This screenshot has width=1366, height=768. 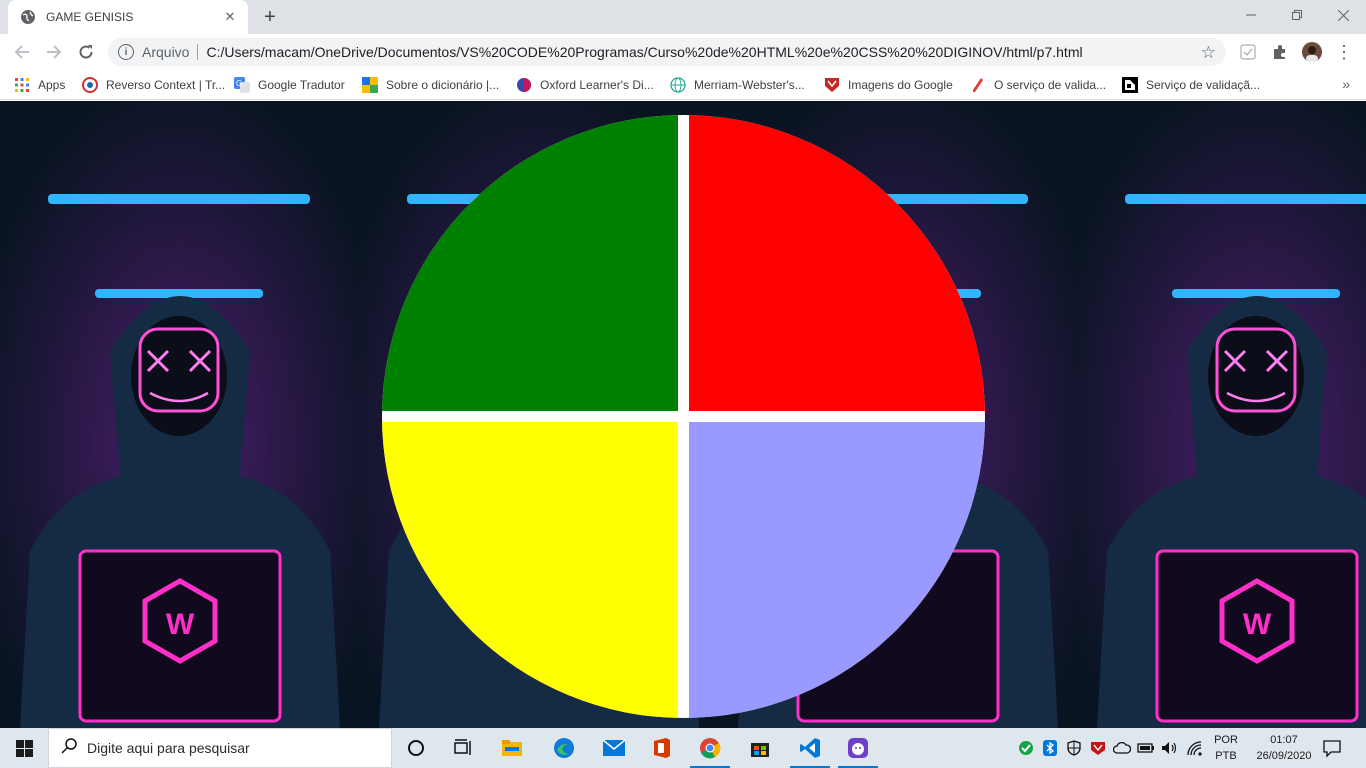 I want to click on task-view-button, so click(x=464, y=748).